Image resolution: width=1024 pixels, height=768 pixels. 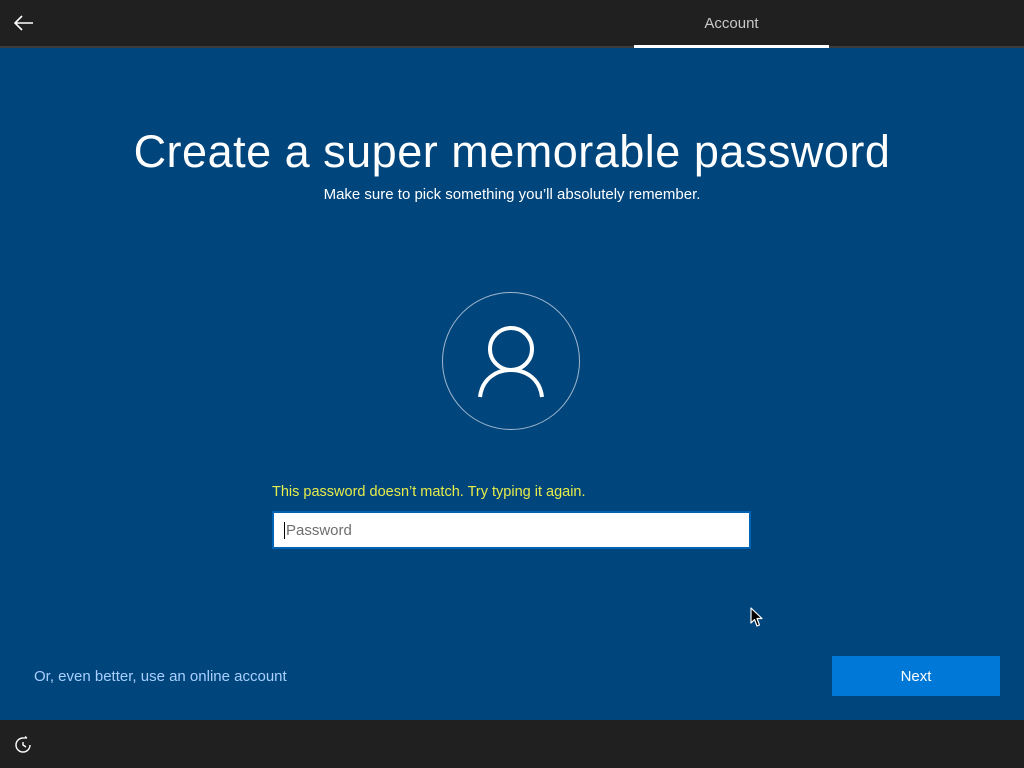 I want to click on next-button: Next, so click(x=916, y=676).